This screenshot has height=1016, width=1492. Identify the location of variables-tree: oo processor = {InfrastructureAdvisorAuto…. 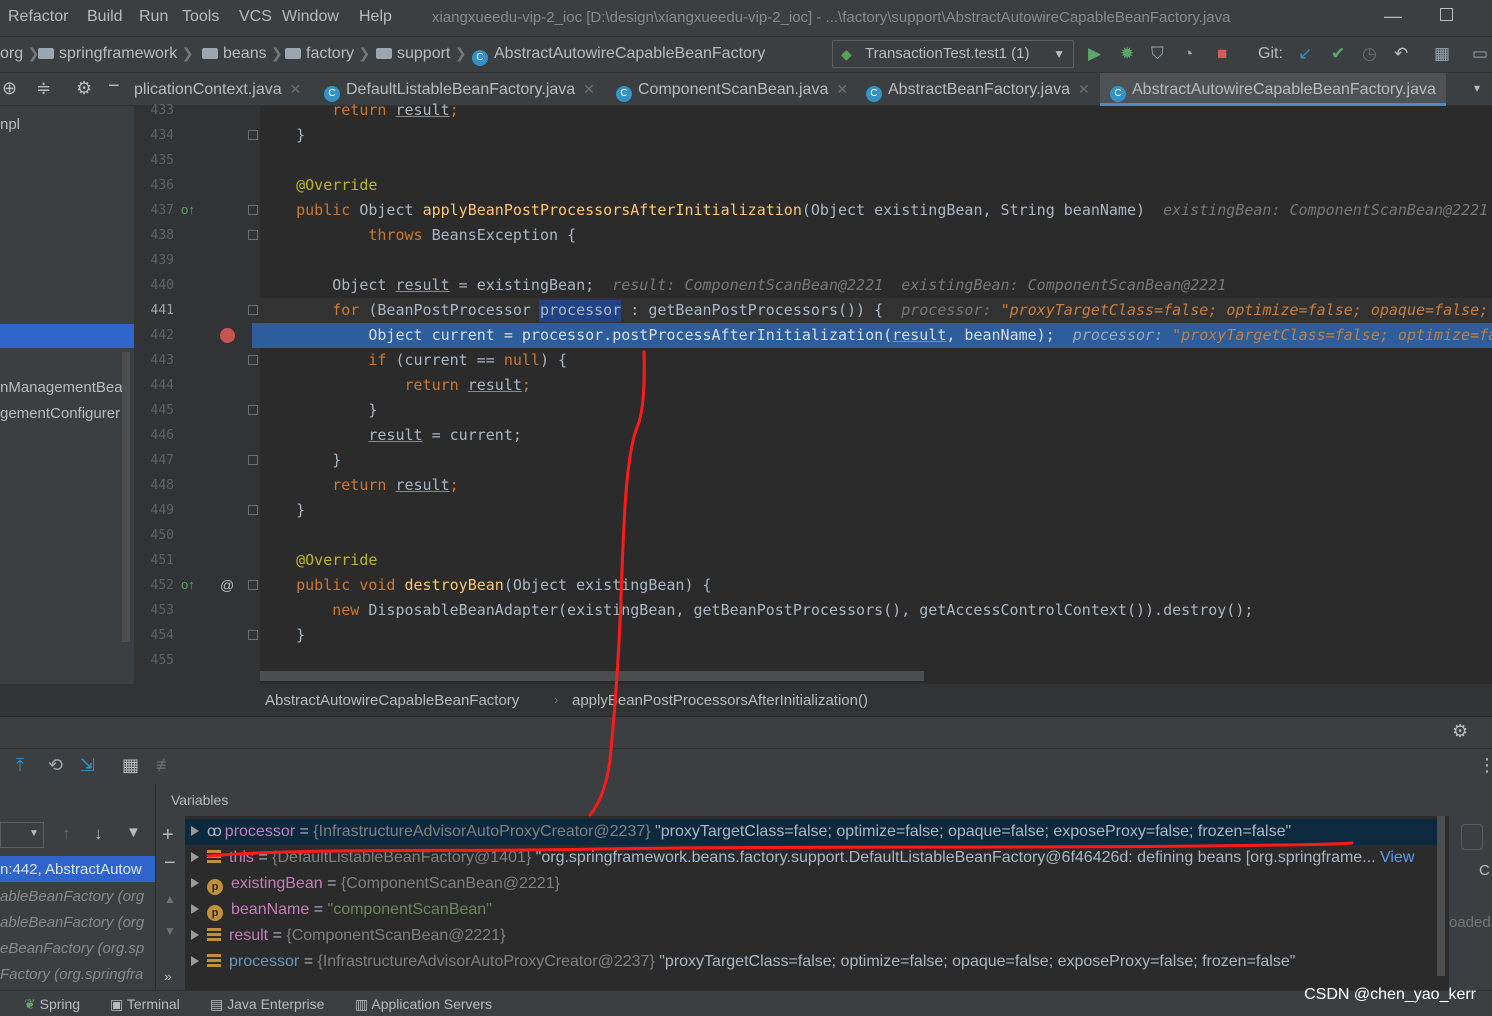
(817, 903).